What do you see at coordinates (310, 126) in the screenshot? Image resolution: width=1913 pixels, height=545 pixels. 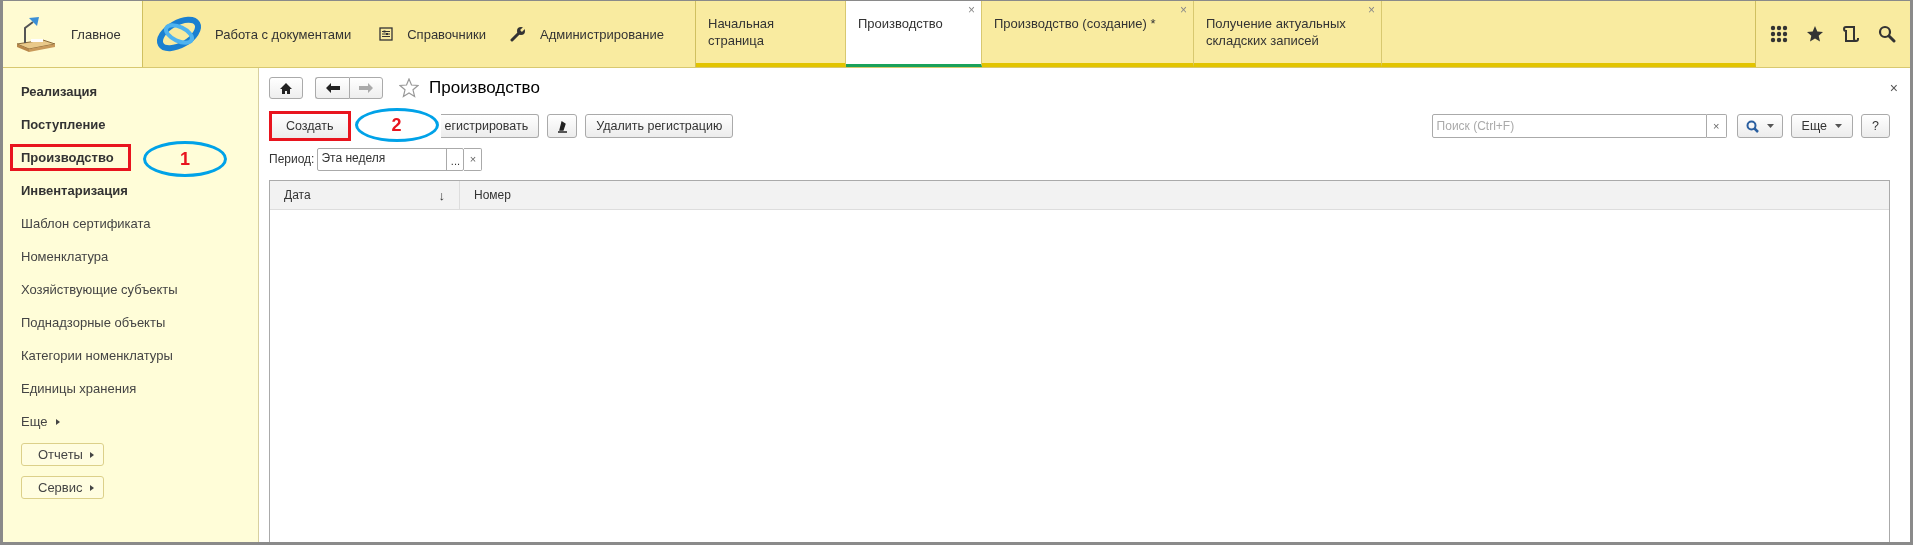 I see `toolbar-button: Создать` at bounding box center [310, 126].